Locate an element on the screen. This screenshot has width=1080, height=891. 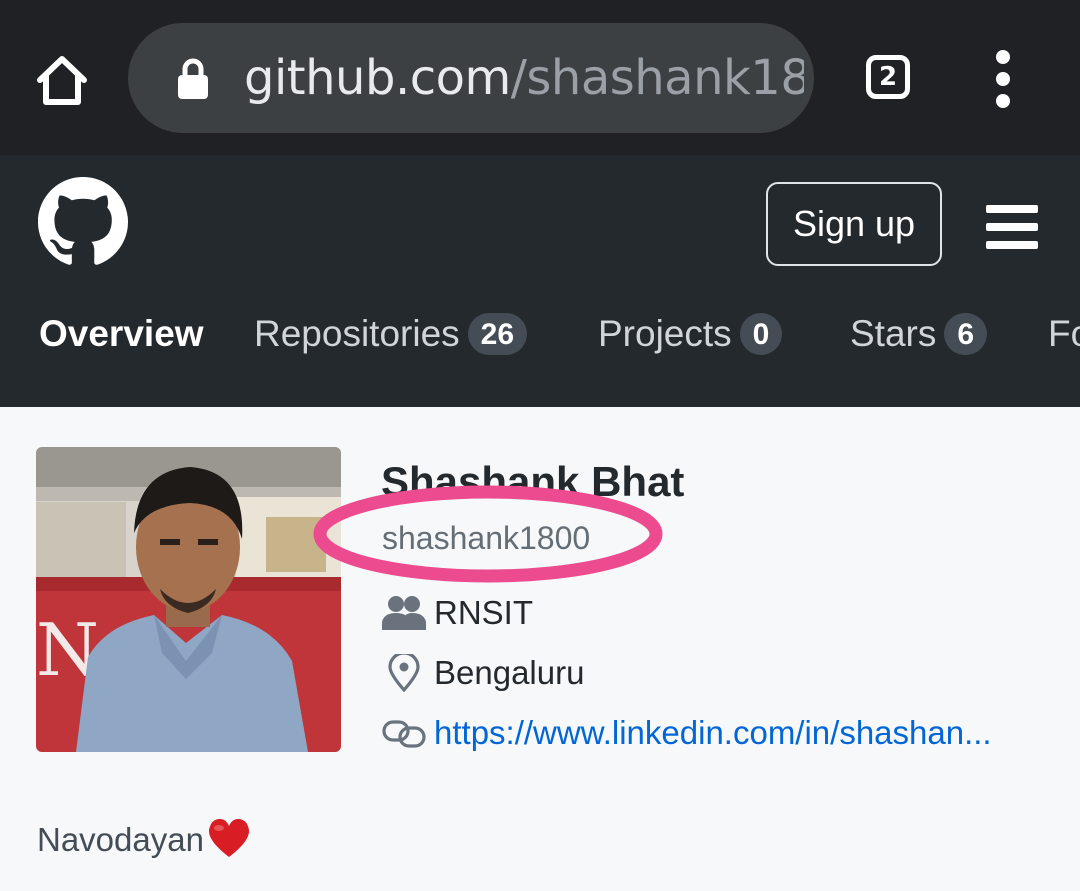
hamburger-menu-icon is located at coordinates (1012, 227).